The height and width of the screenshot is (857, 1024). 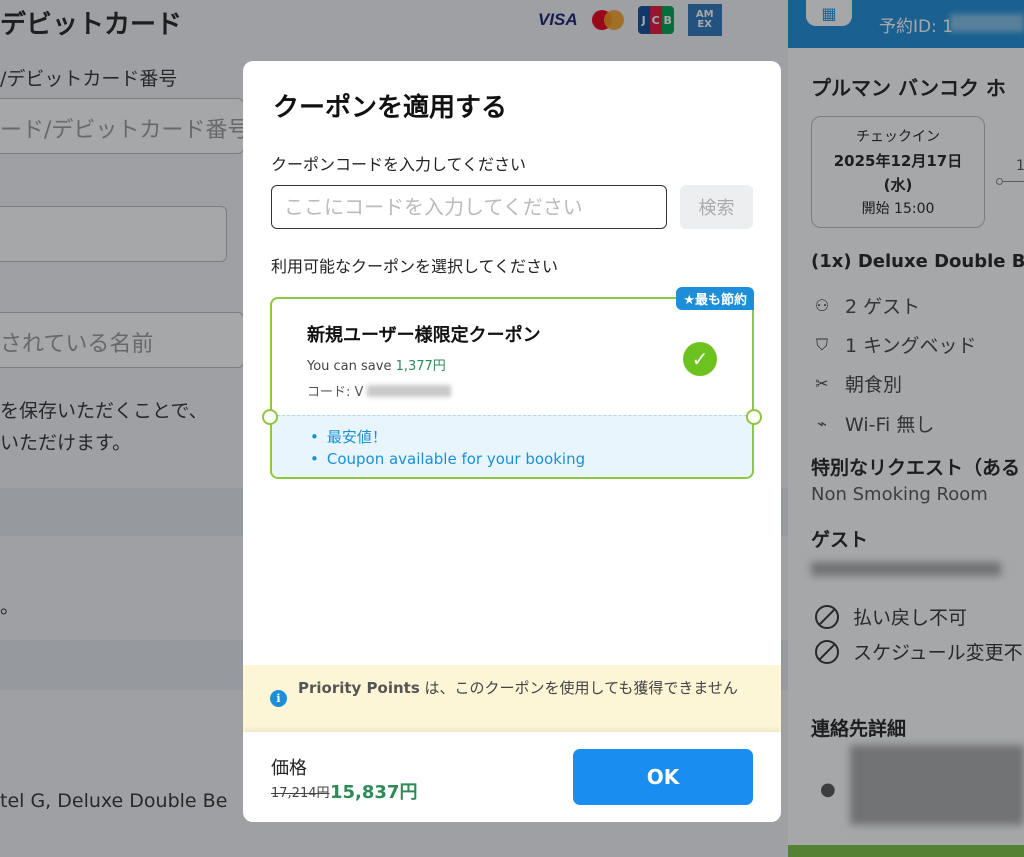 What do you see at coordinates (289, 768) in the screenshot?
I see `price-label: 価格` at bounding box center [289, 768].